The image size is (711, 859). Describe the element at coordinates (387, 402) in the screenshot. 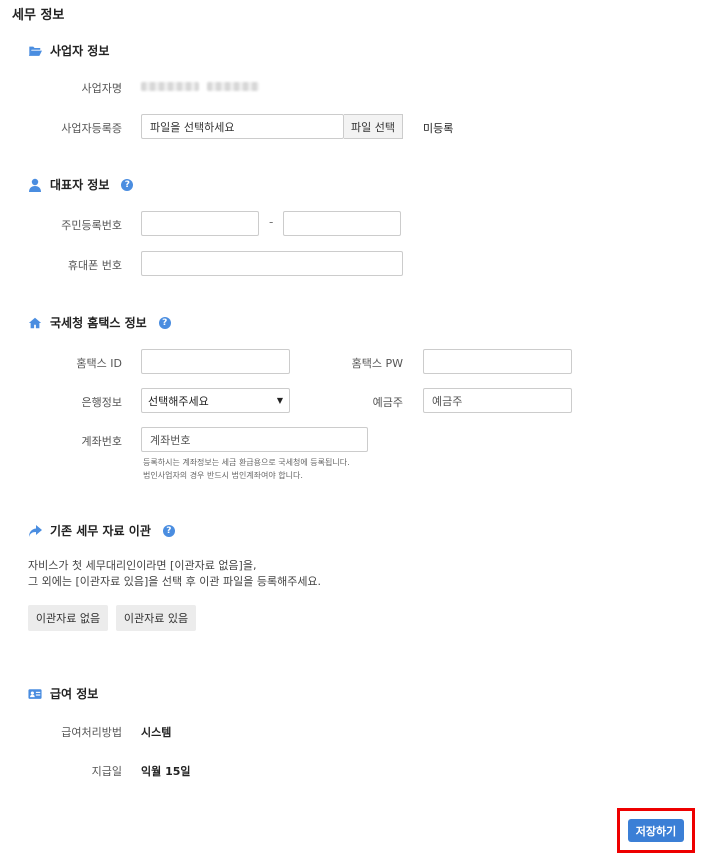

I see `holder-label: 예금주` at that location.